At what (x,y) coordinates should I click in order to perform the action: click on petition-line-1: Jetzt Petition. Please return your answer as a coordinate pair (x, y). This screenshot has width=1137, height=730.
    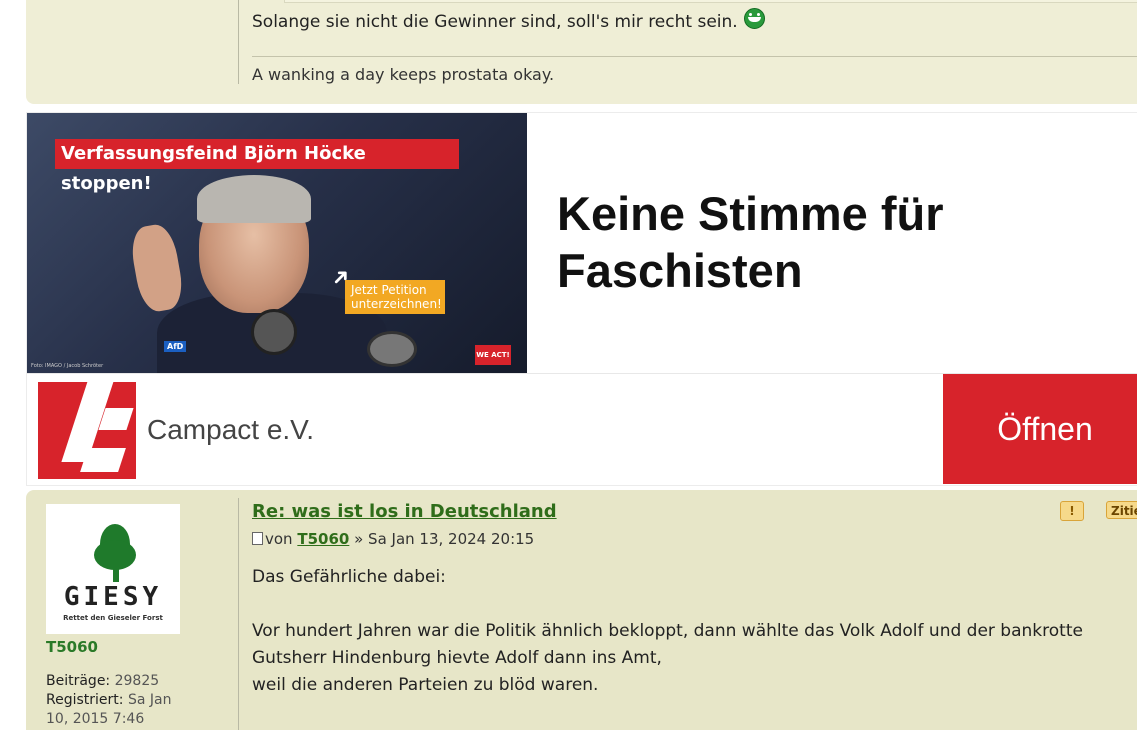
    Looking at the image, I should click on (389, 290).